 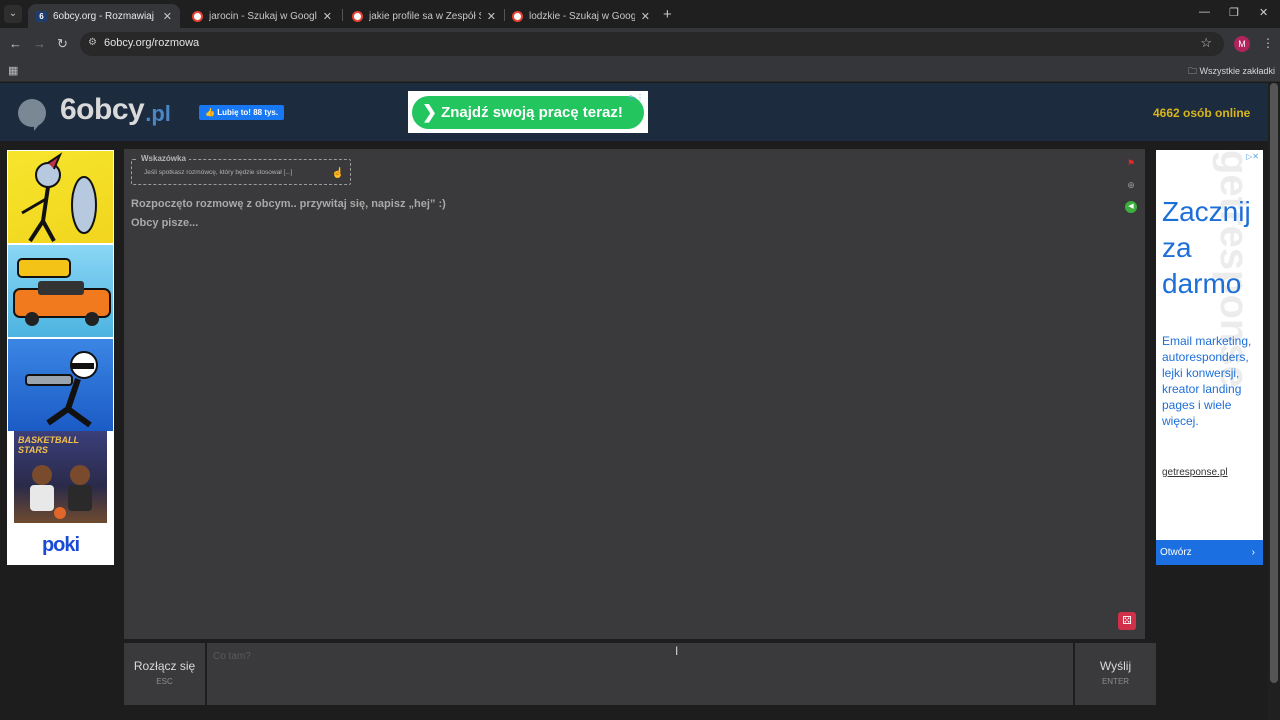 What do you see at coordinates (1193, 71) in the screenshot?
I see `folder-icon: 🗀` at bounding box center [1193, 71].